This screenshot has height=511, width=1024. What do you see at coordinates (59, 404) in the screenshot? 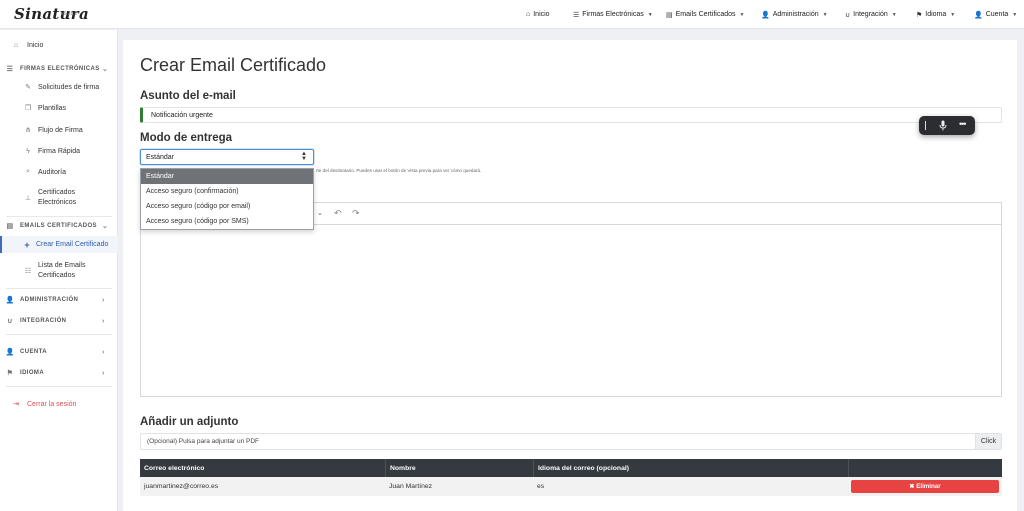
I see `sidebar-item-logout: ⇥ Cerrar la sesión` at bounding box center [59, 404].